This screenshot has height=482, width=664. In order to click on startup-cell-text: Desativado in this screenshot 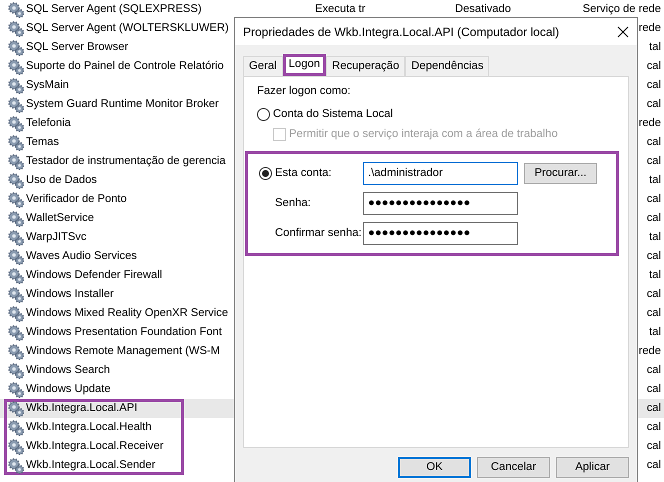, I will do `click(483, 10)`.